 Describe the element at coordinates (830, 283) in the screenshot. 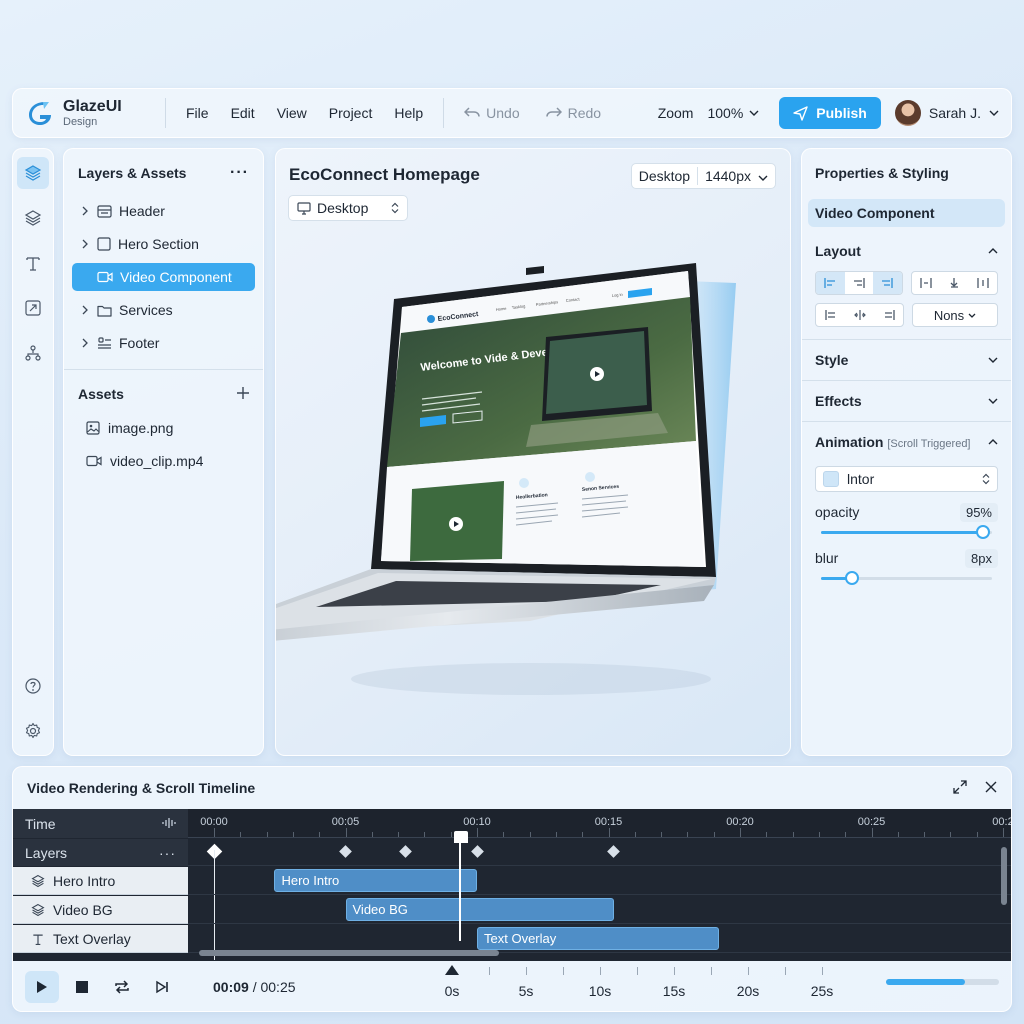

I see `align-left-button` at that location.